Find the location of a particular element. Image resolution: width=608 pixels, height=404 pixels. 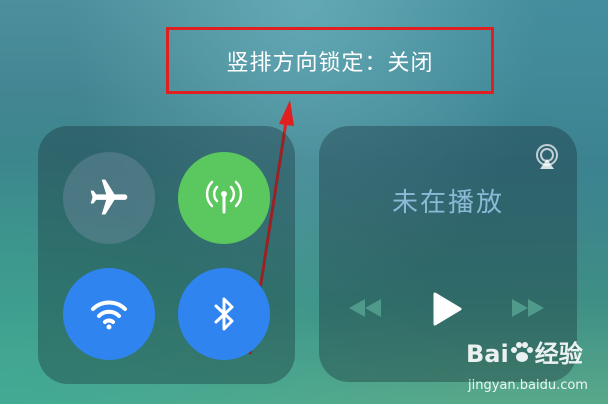

play-button is located at coordinates (447, 309).